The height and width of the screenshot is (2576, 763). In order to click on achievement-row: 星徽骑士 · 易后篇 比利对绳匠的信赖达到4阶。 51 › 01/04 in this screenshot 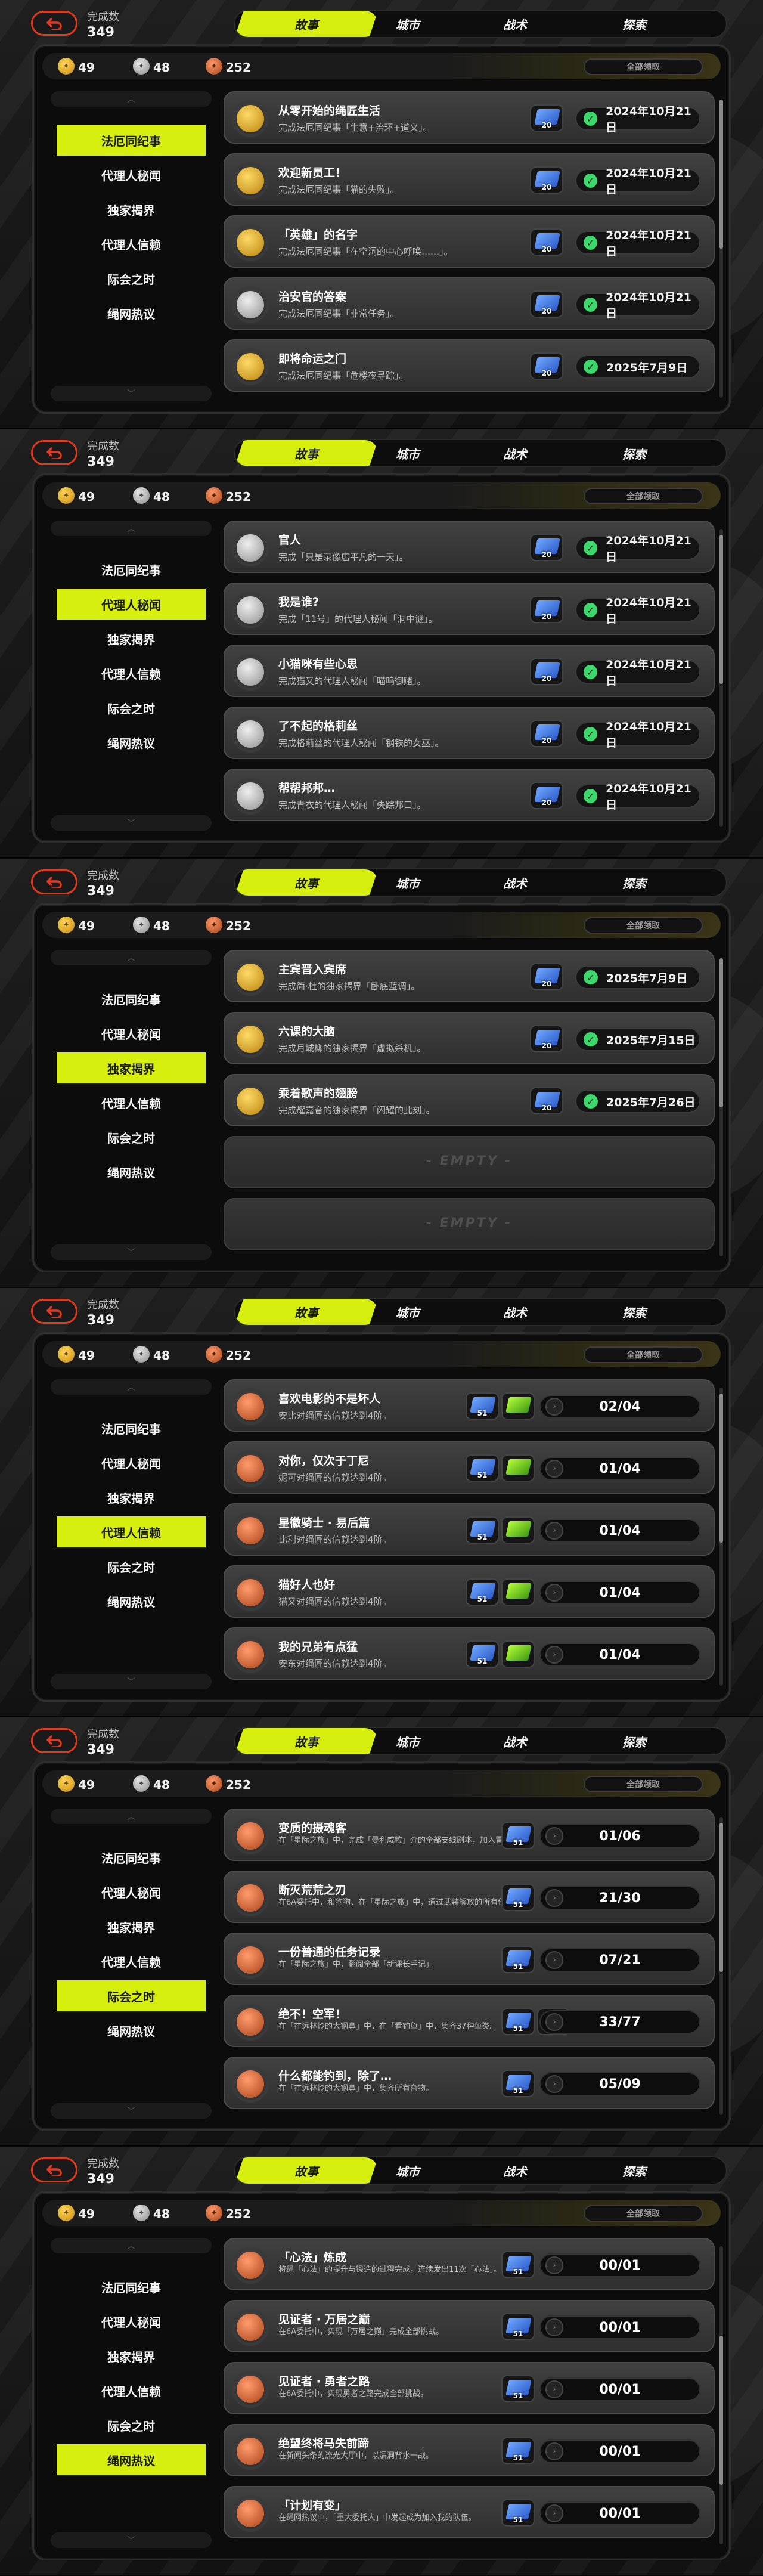, I will do `click(469, 1529)`.